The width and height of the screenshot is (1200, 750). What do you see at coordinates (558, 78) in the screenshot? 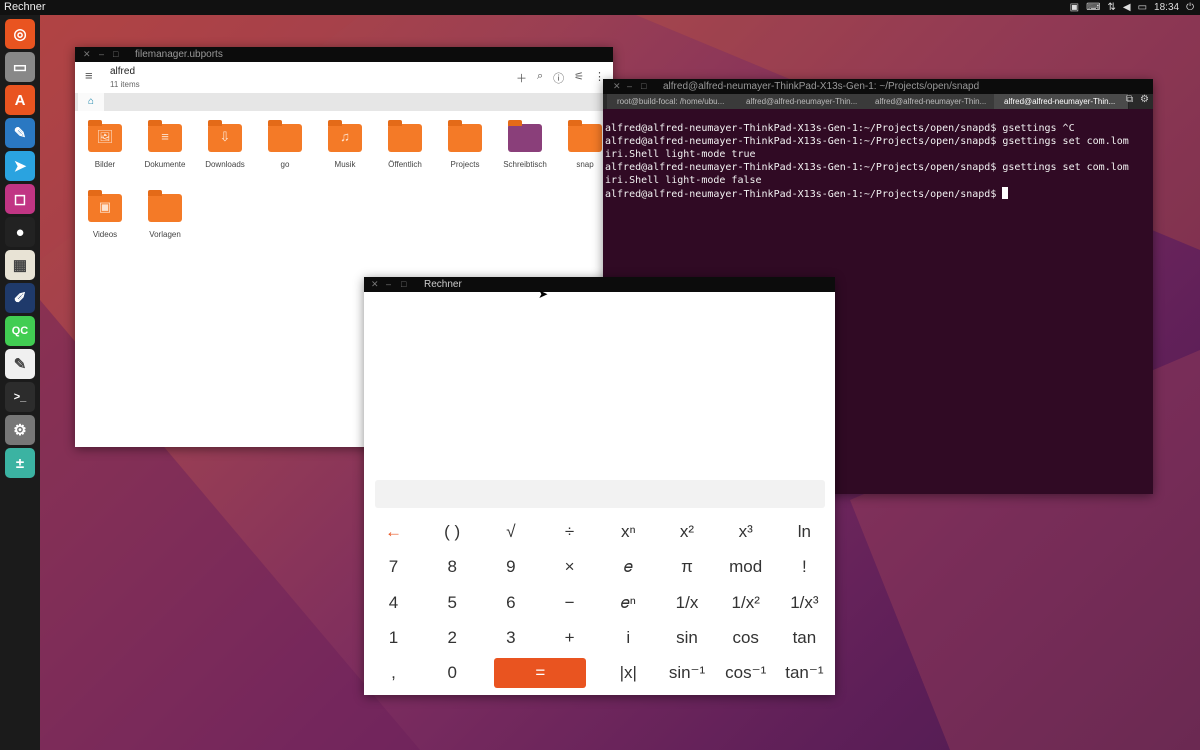
I see `info-icon: ⓘ` at bounding box center [558, 78].